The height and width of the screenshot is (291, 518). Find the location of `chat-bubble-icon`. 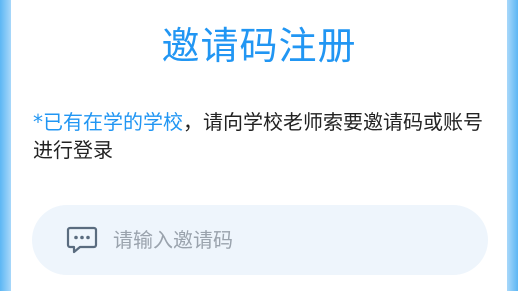

chat-bubble-icon is located at coordinates (82, 240).